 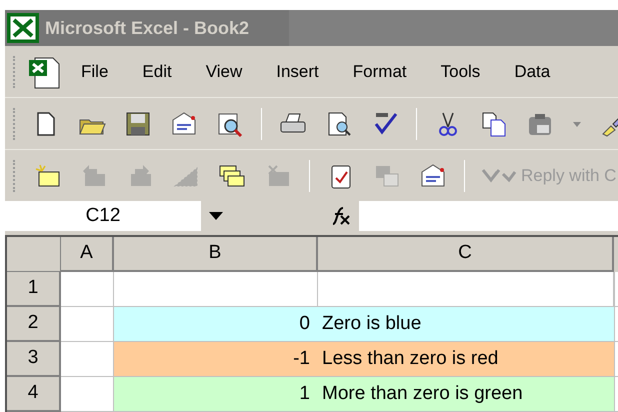 What do you see at coordinates (488, 216) in the screenshot?
I see `formula-field` at bounding box center [488, 216].